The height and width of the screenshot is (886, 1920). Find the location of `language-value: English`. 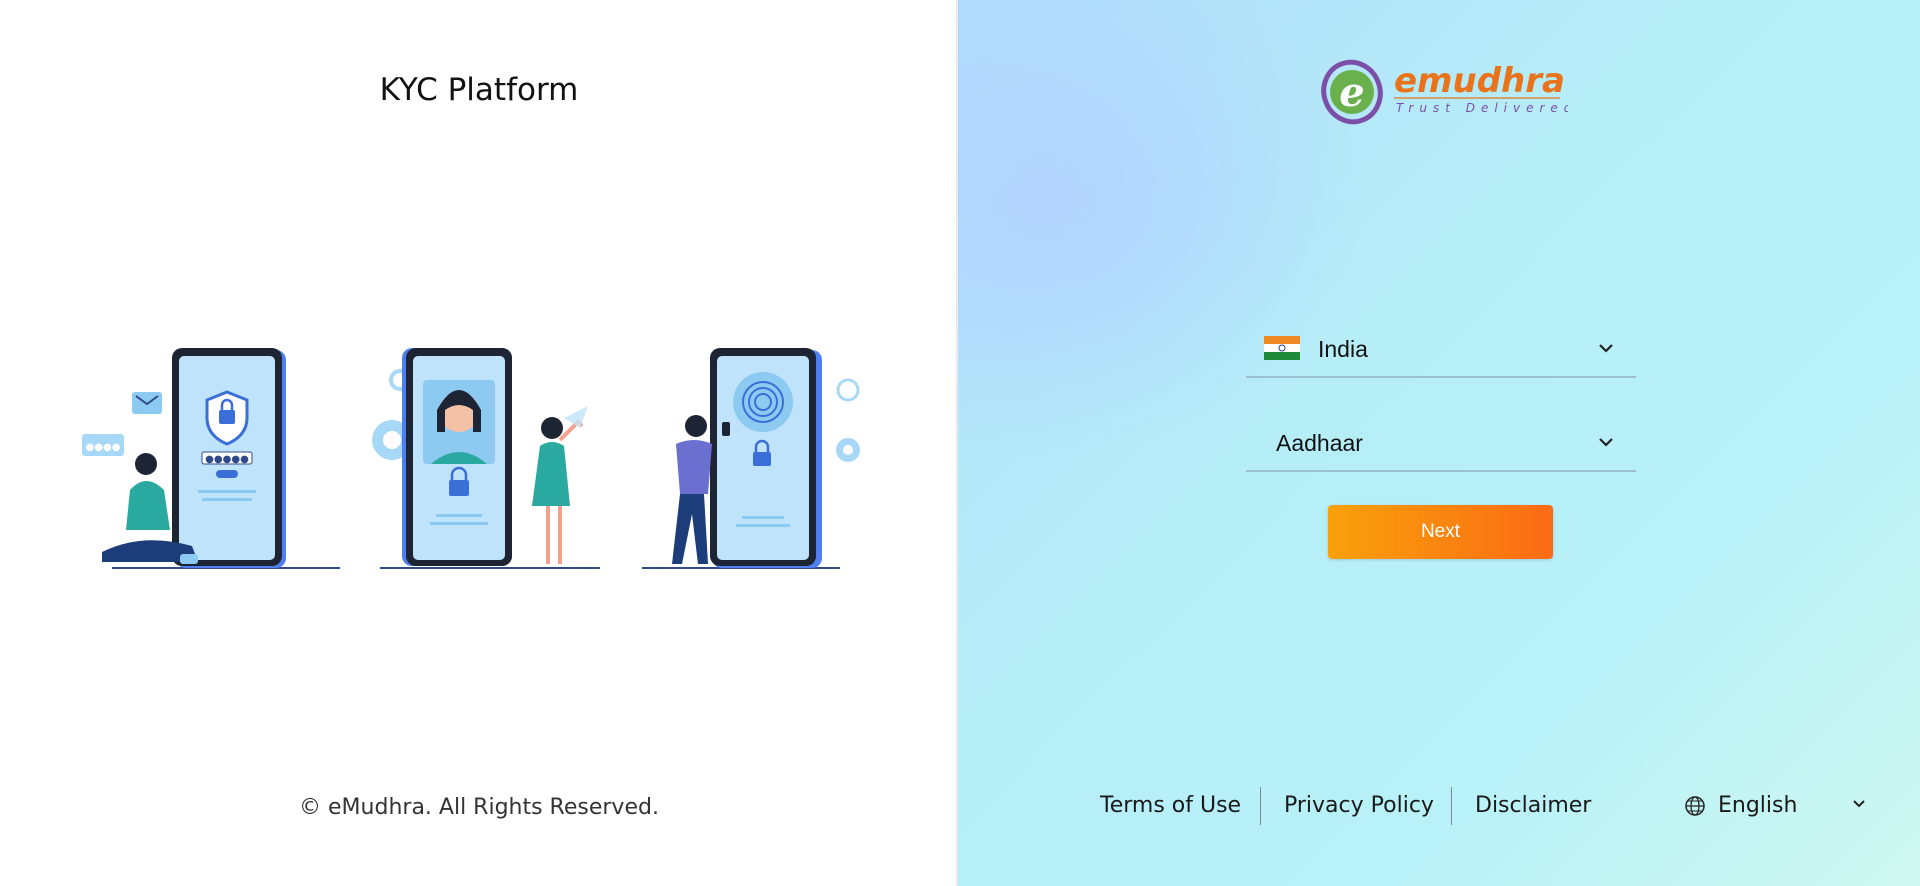

language-value: English is located at coordinates (1758, 805).